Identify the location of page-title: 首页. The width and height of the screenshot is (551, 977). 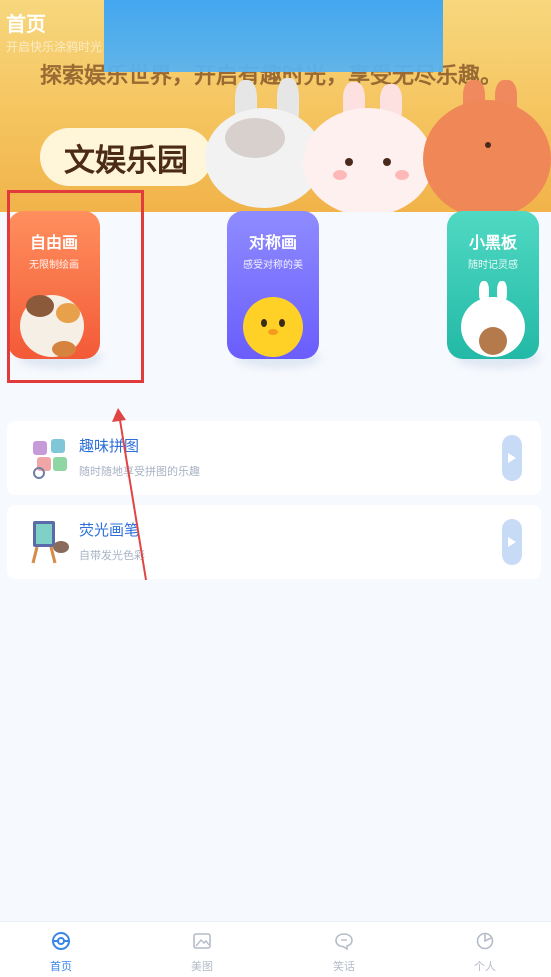
(26, 24).